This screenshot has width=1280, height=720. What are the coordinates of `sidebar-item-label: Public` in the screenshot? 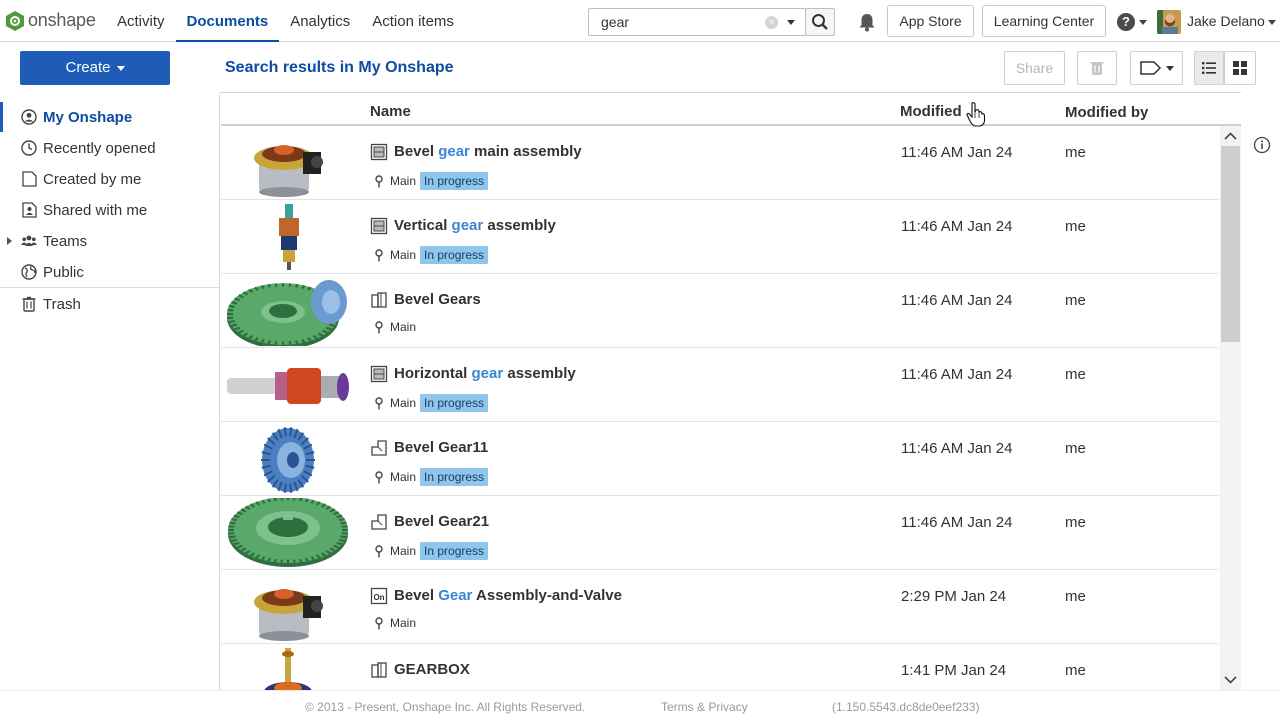 It's located at (63, 272).